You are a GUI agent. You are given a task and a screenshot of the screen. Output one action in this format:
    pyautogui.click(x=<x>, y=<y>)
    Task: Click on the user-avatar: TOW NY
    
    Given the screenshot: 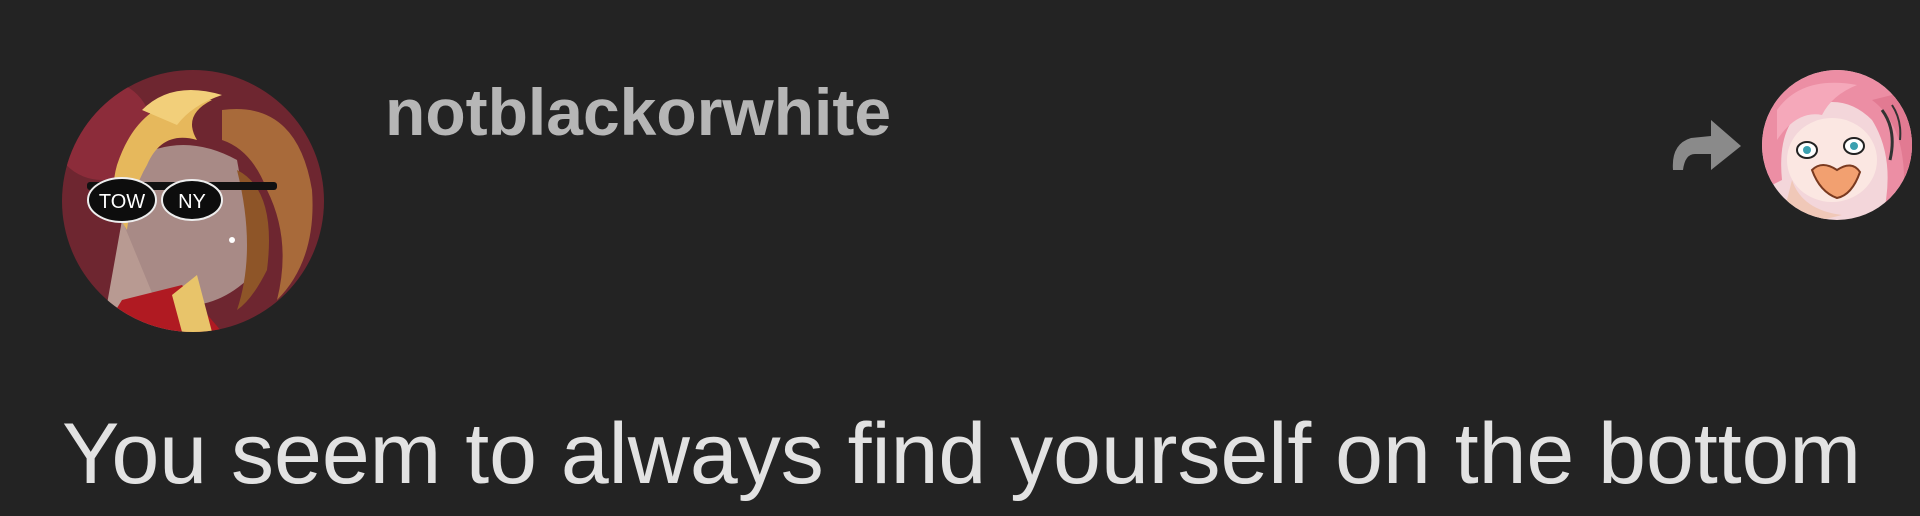 What is the action you would take?
    pyautogui.click(x=193, y=201)
    